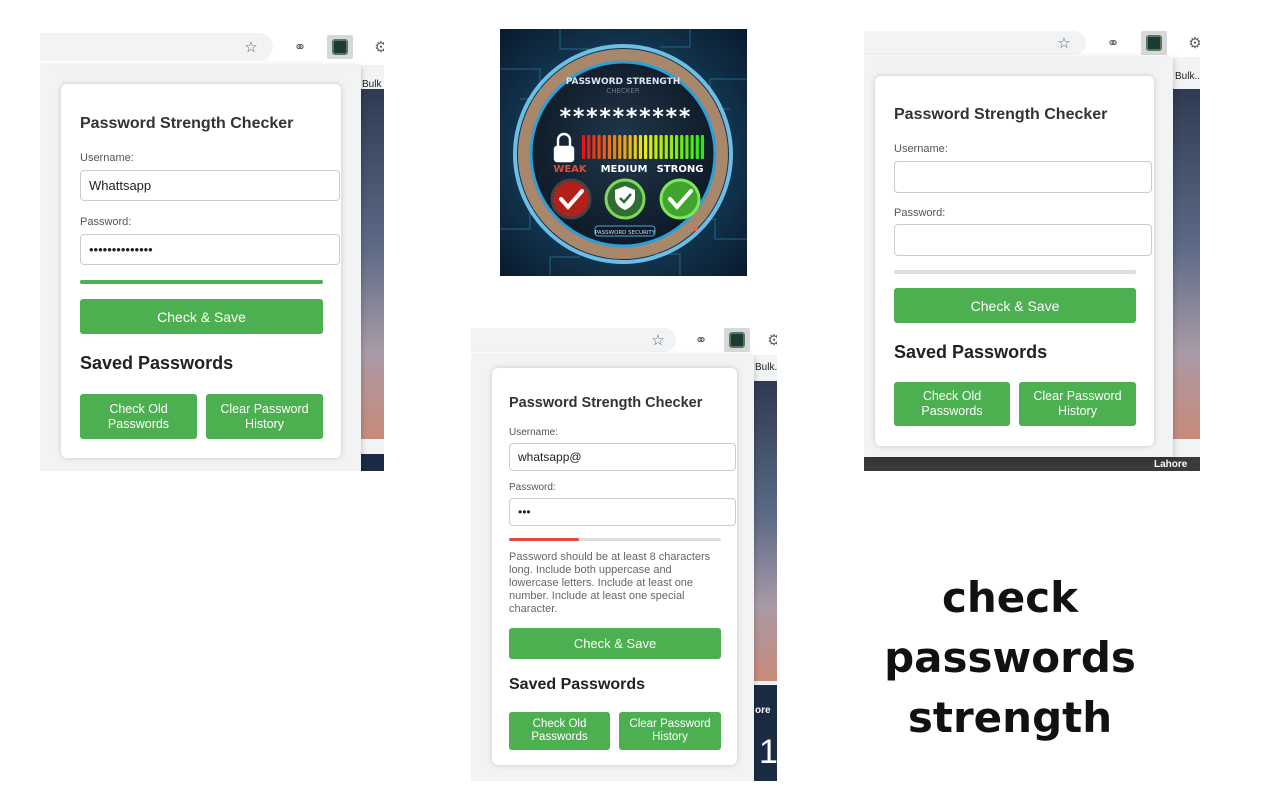 The image size is (1280, 800). I want to click on medium-label: MEDIUM, so click(624, 169).